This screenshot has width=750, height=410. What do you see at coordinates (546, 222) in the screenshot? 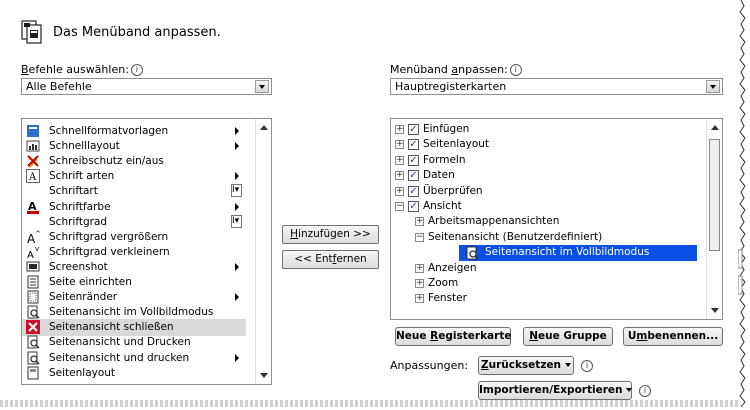
I see `ribbon-tree-node: + Arbeitsmappenansichten` at bounding box center [546, 222].